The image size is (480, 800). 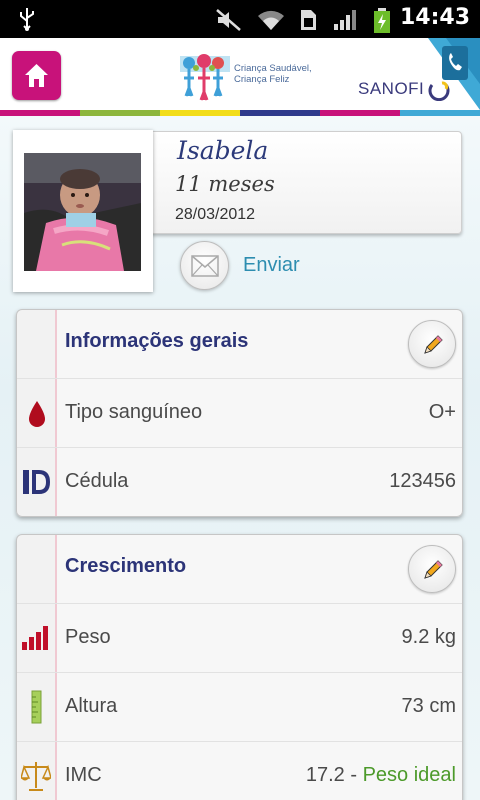 I want to click on child-age: 11 meses, so click(x=225, y=184).